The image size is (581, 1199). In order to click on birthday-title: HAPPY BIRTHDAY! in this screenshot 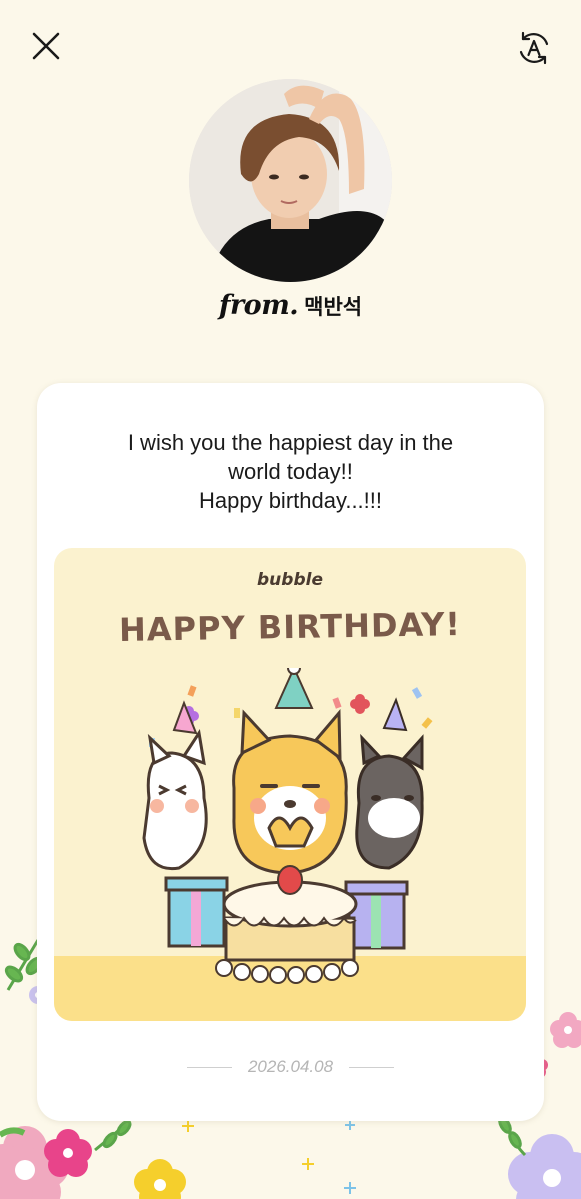, I will do `click(290, 627)`.